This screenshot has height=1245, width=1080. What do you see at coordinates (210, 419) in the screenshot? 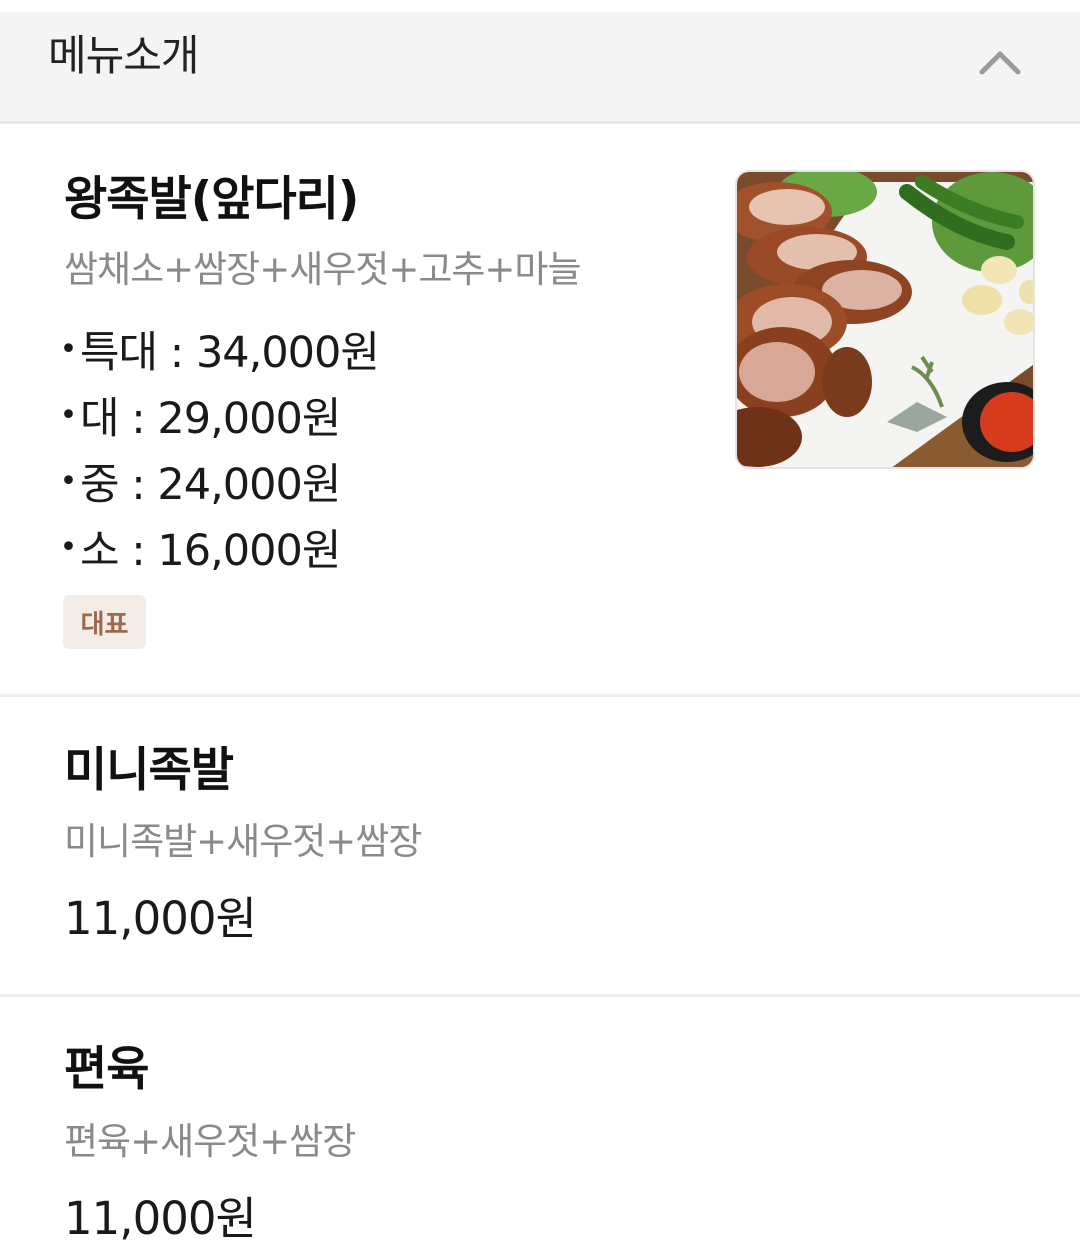
I see `price-row-label: 대 : 29,000원` at bounding box center [210, 419].